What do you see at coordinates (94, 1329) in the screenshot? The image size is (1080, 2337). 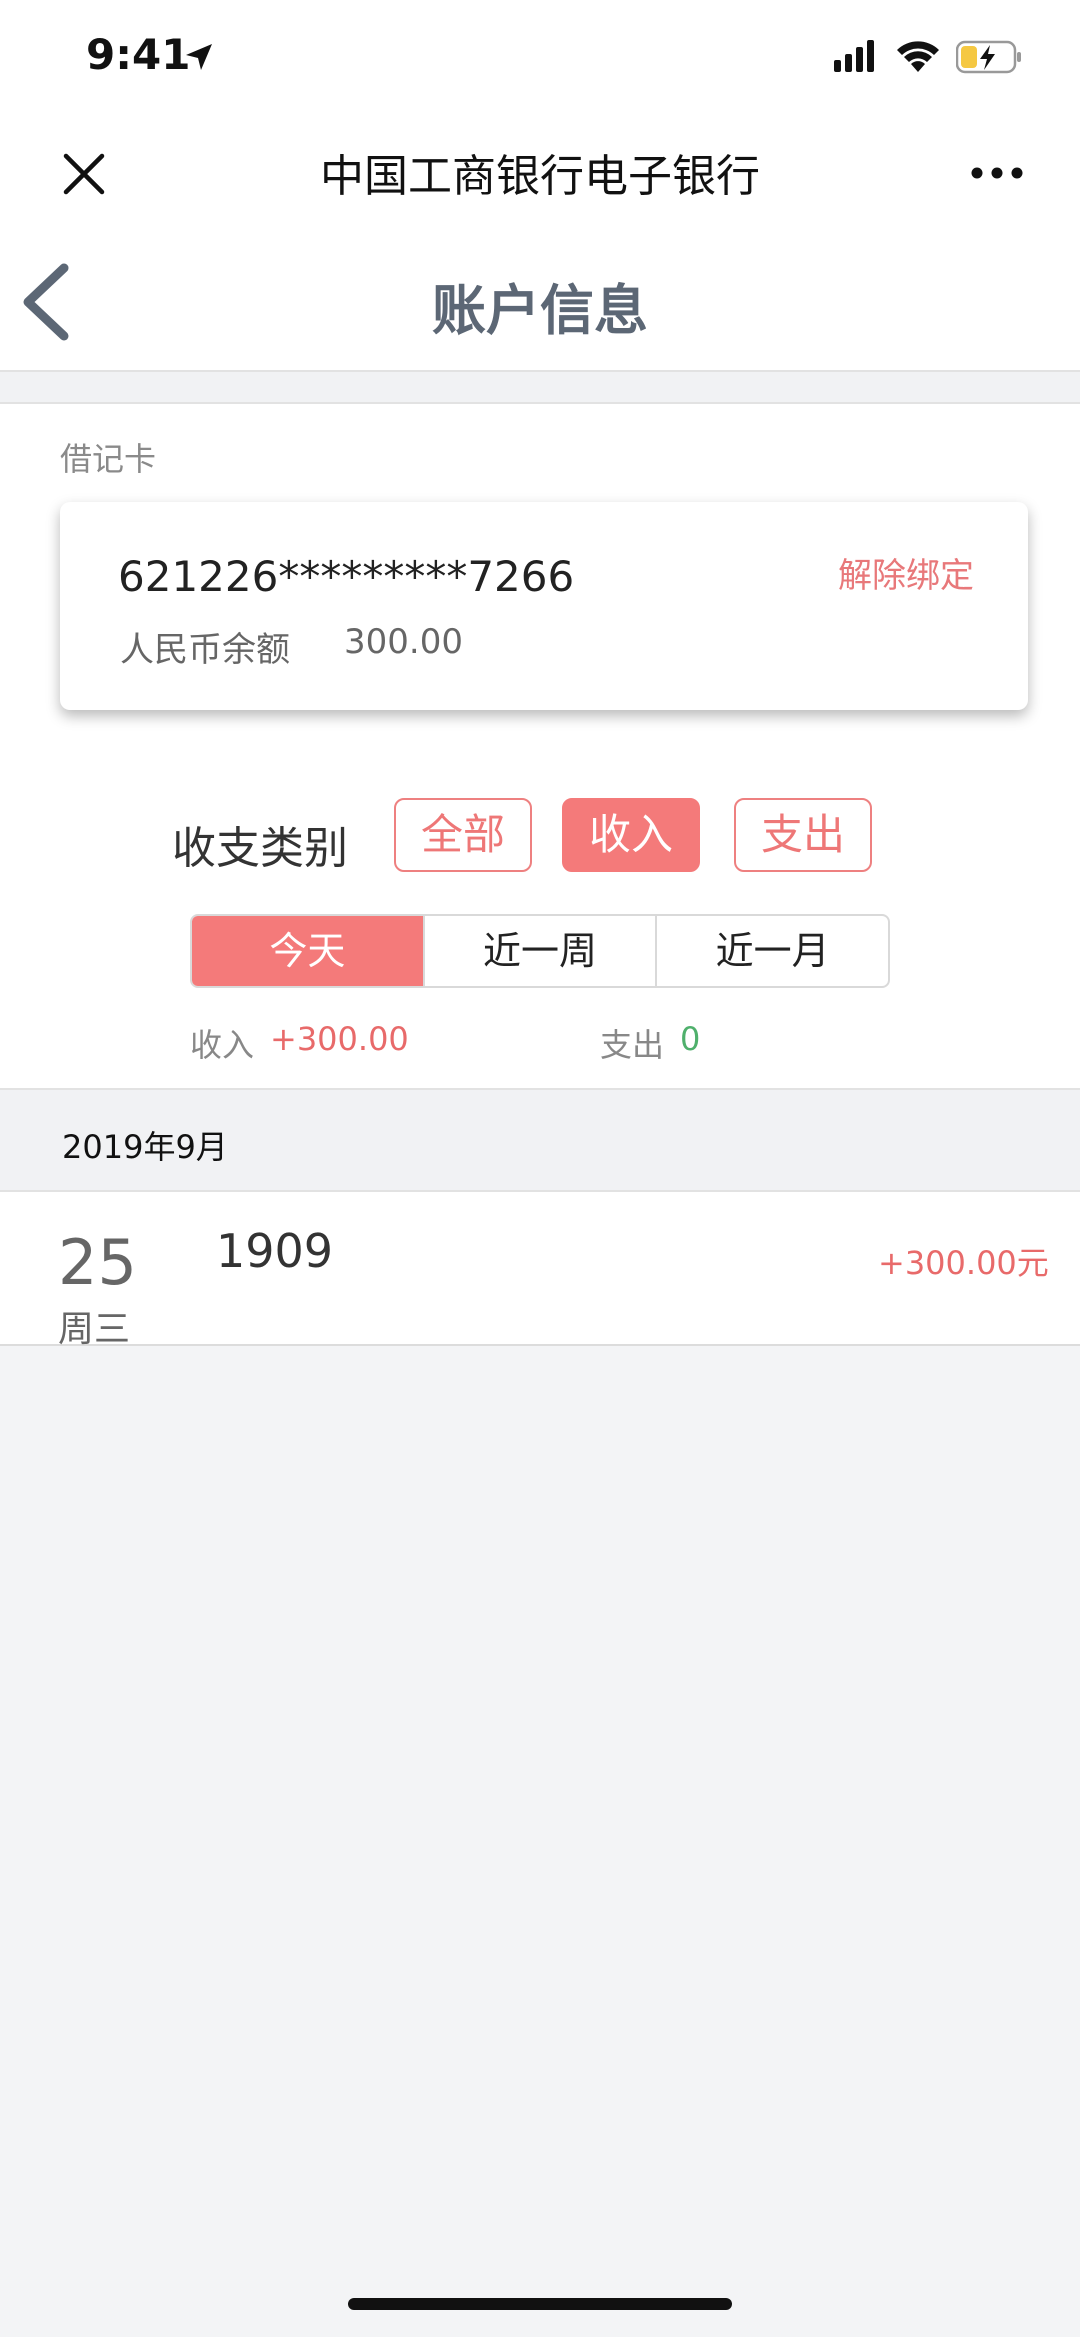 I see `transaction-weekday: 周三` at bounding box center [94, 1329].